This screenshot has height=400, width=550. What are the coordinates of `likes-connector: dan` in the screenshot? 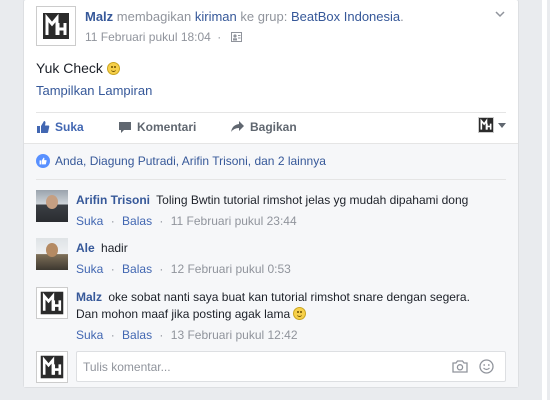 It's located at (264, 161).